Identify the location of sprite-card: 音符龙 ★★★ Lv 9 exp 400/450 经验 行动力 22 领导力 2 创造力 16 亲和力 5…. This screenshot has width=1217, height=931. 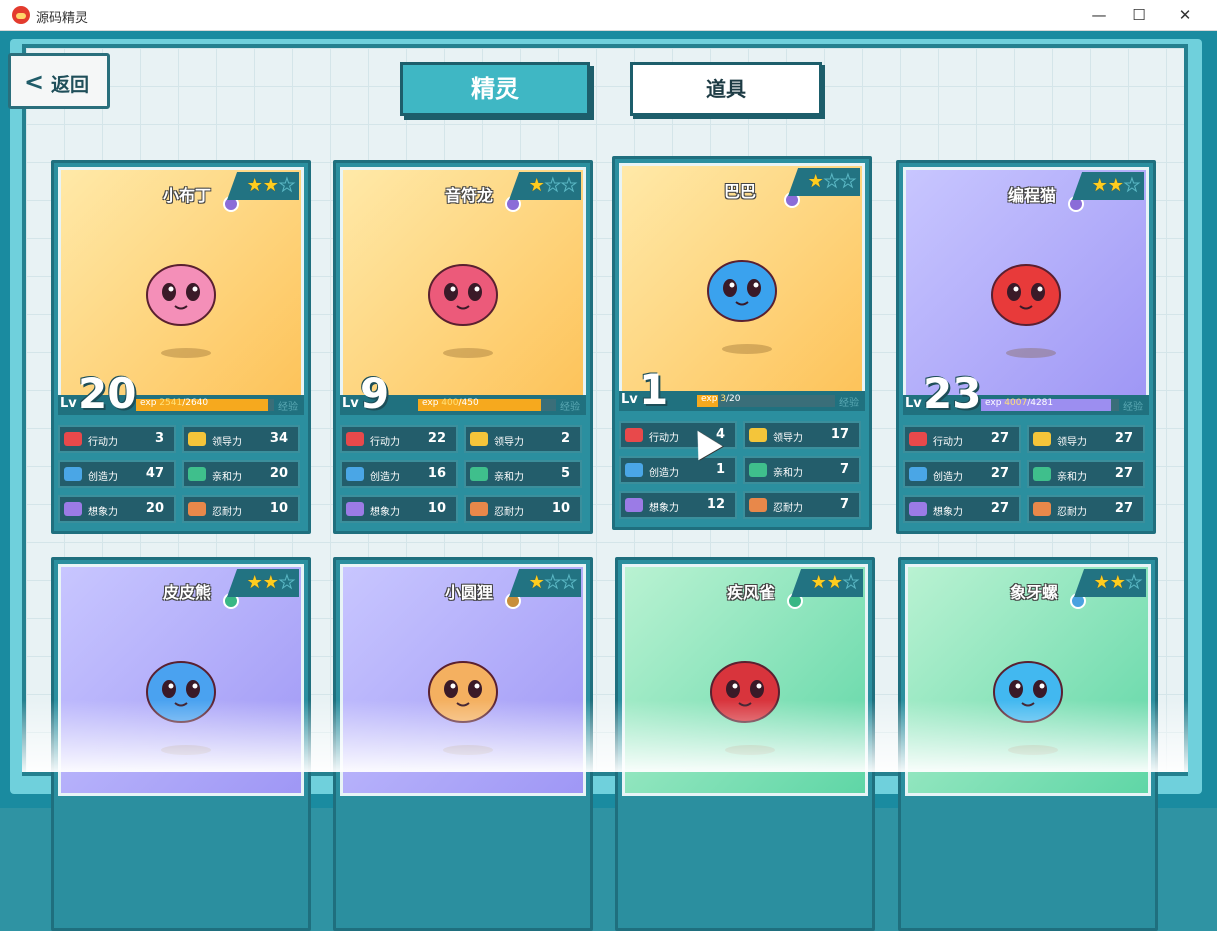
(463, 347).